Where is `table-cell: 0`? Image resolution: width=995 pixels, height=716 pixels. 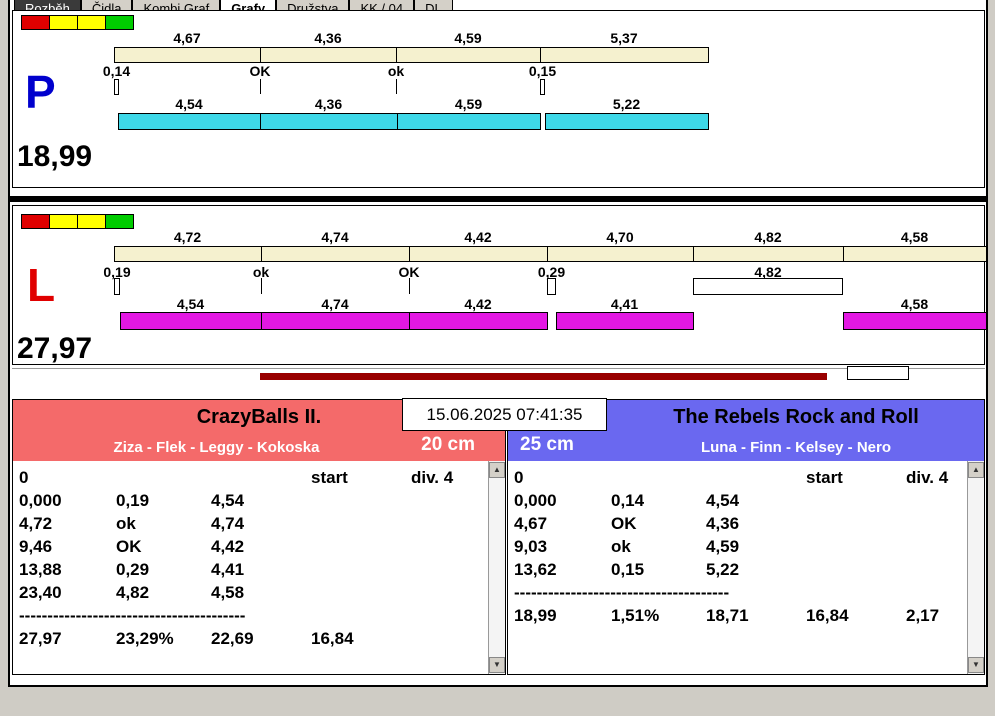 table-cell: 0 is located at coordinates (519, 477).